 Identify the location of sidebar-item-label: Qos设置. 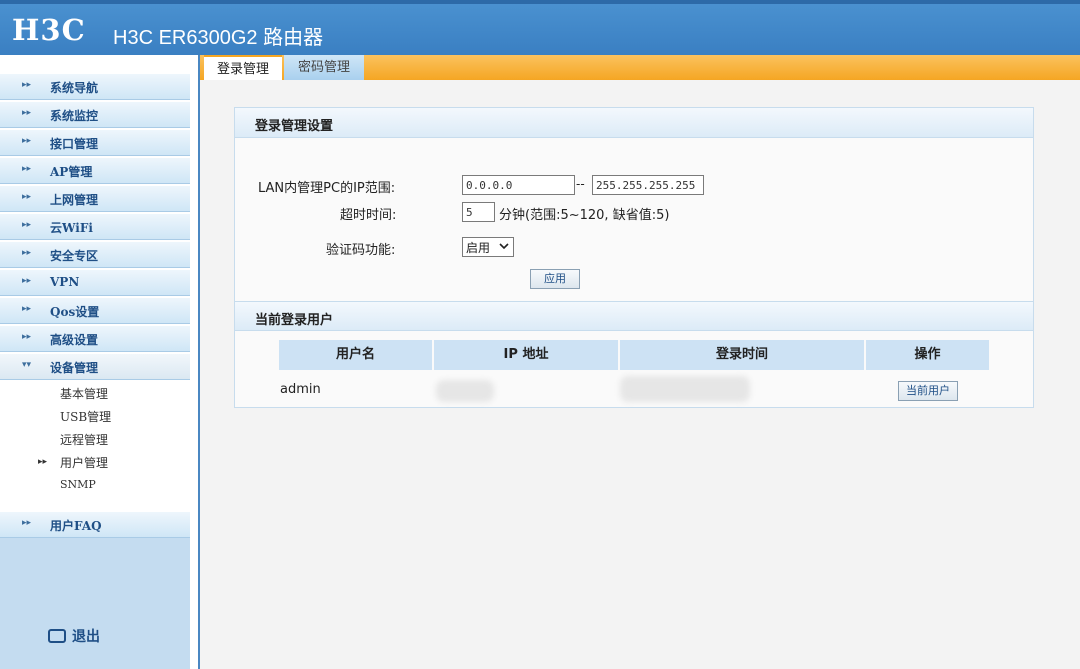
(75, 312).